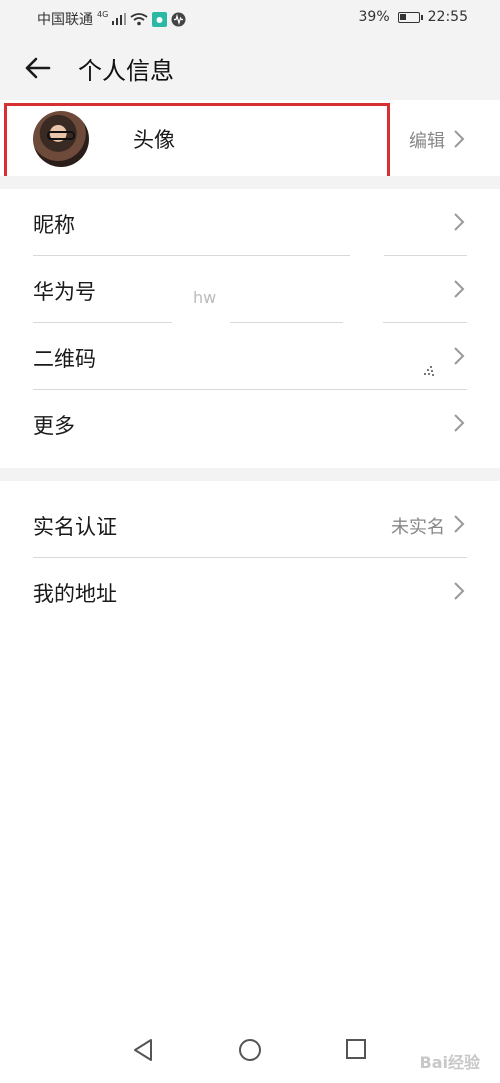 This screenshot has height=1083, width=500. Describe the element at coordinates (64, 292) in the screenshot. I see `row-label: 华为号` at that location.